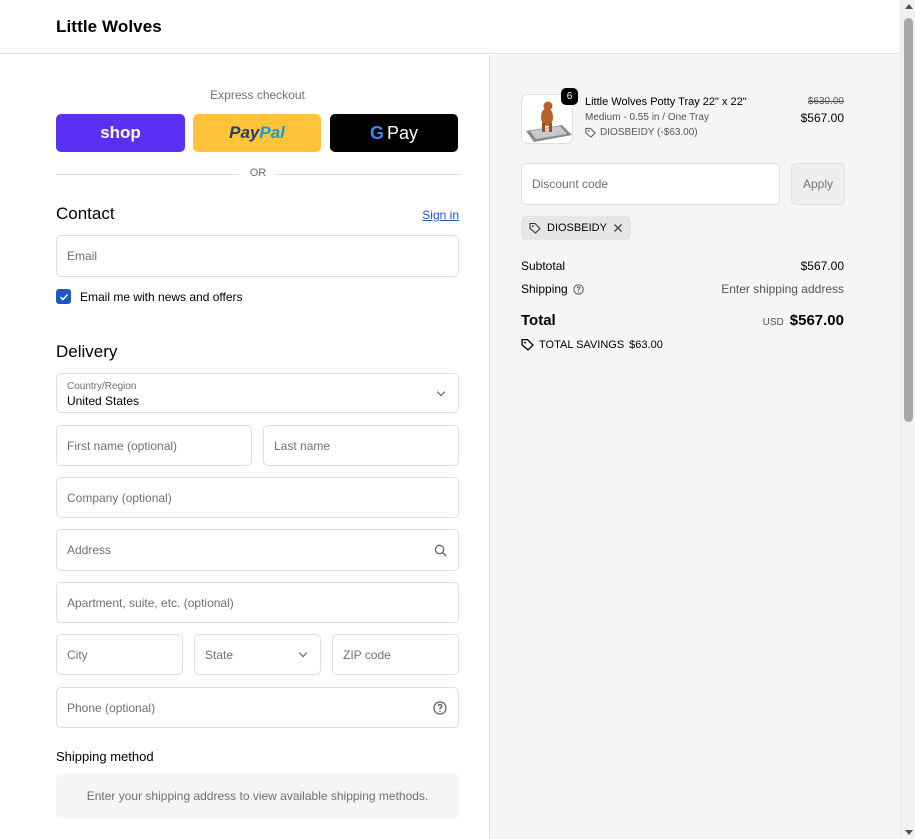  Describe the element at coordinates (908, 220) in the screenshot. I see `scroll-thumb` at that location.